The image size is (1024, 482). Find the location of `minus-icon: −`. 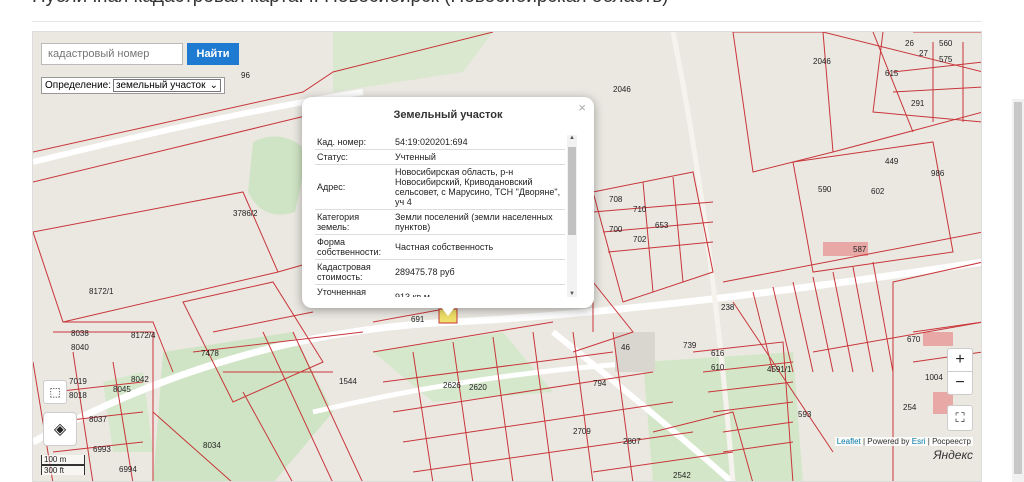

minus-icon: − is located at coordinates (960, 382).